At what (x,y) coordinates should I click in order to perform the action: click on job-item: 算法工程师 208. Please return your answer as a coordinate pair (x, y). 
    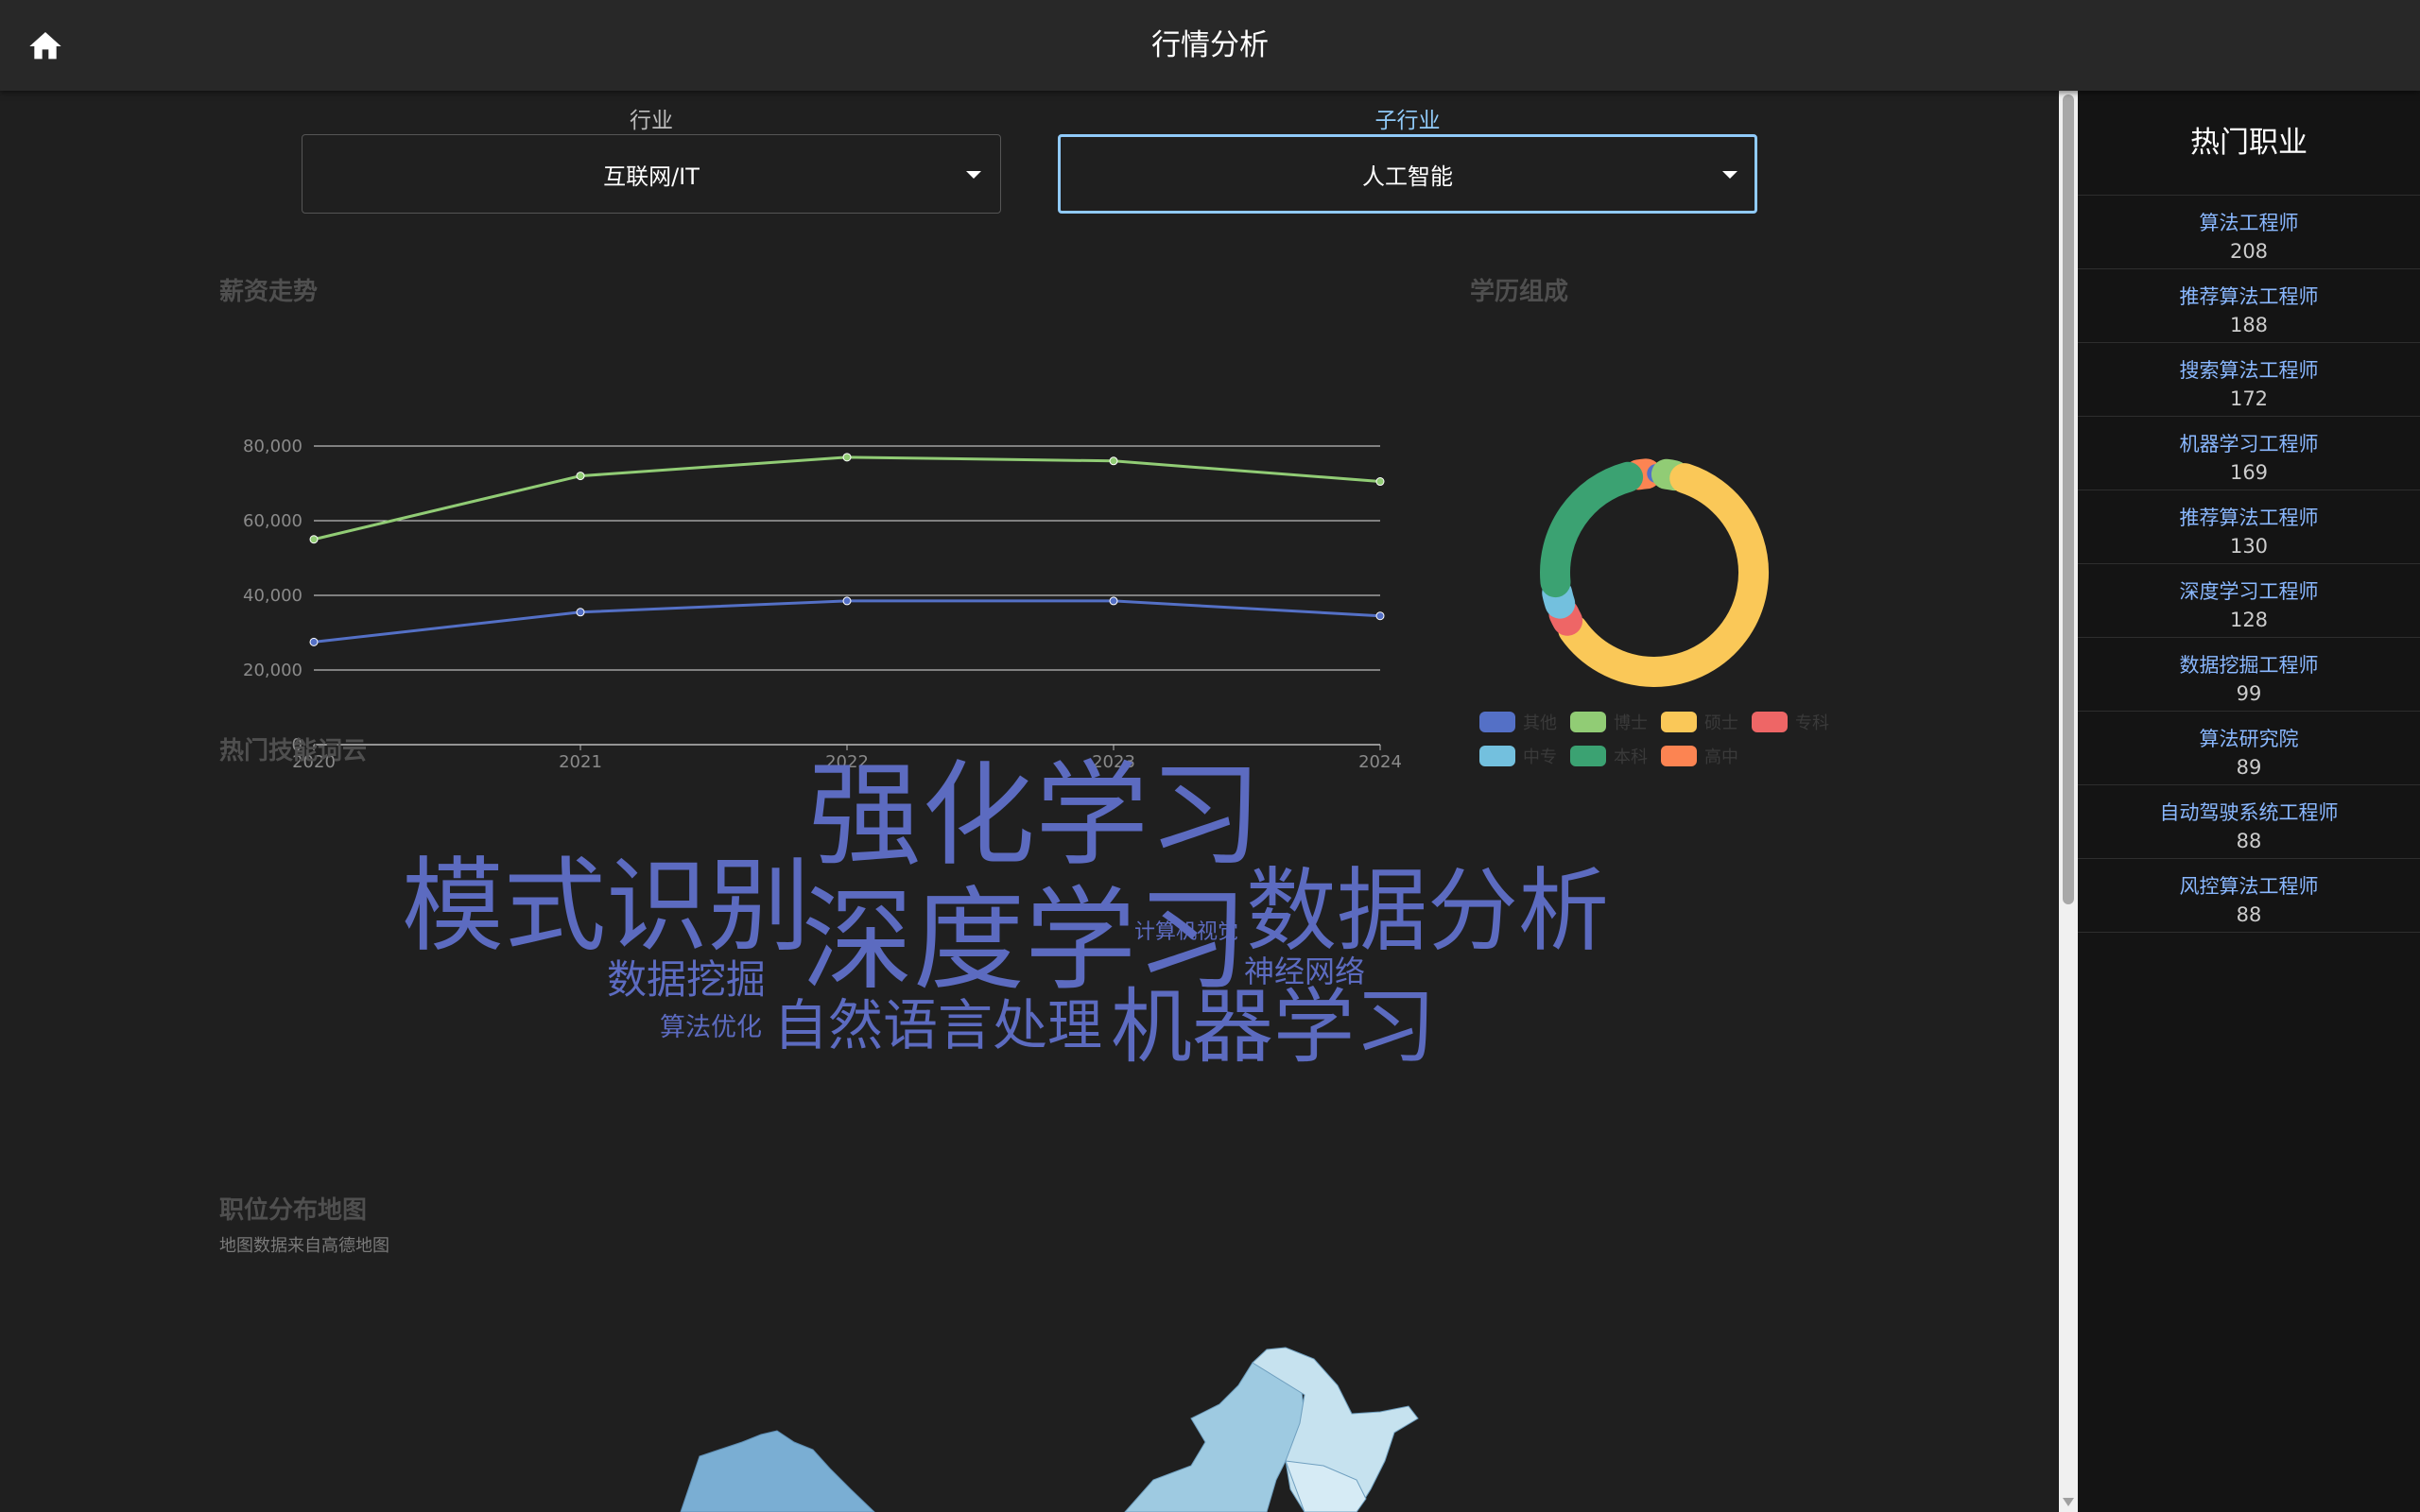
    Looking at the image, I should click on (2249, 232).